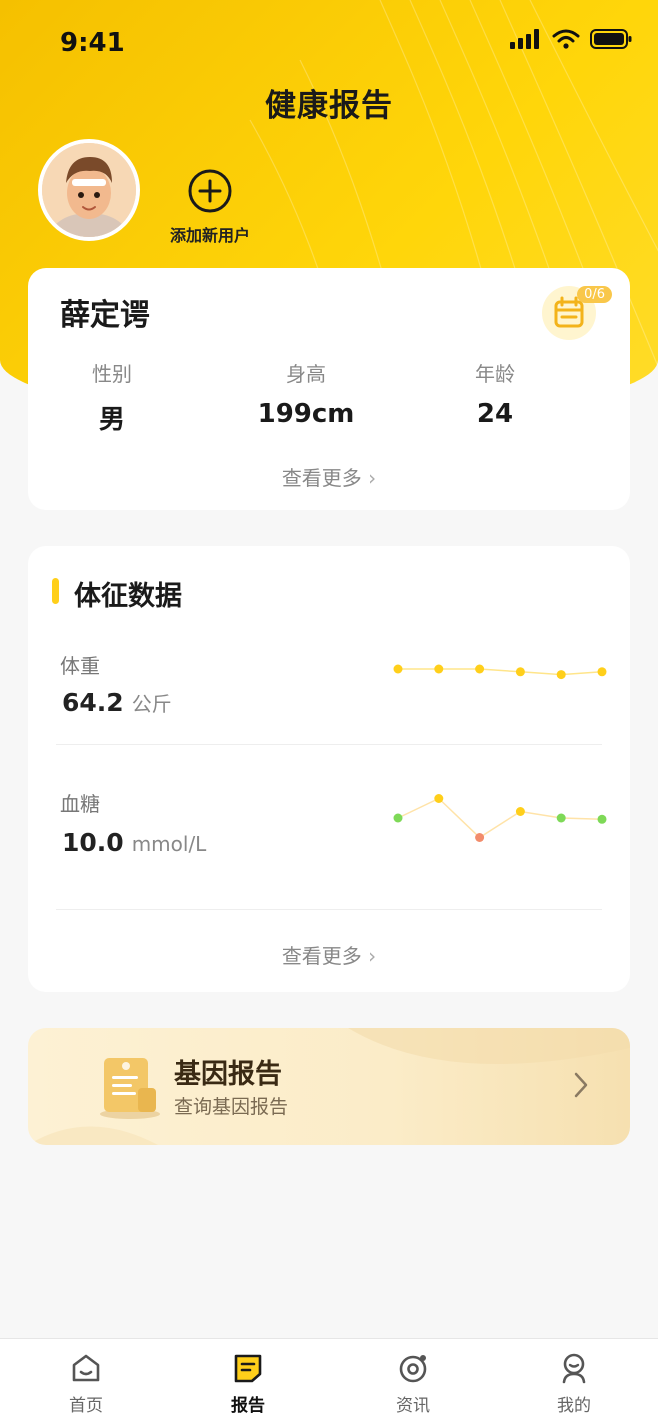  I want to click on wifi-icon, so click(566, 39).